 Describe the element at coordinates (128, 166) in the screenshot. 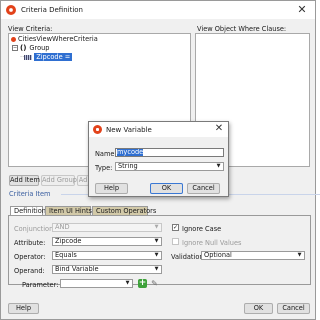

I see `type-value: String` at that location.